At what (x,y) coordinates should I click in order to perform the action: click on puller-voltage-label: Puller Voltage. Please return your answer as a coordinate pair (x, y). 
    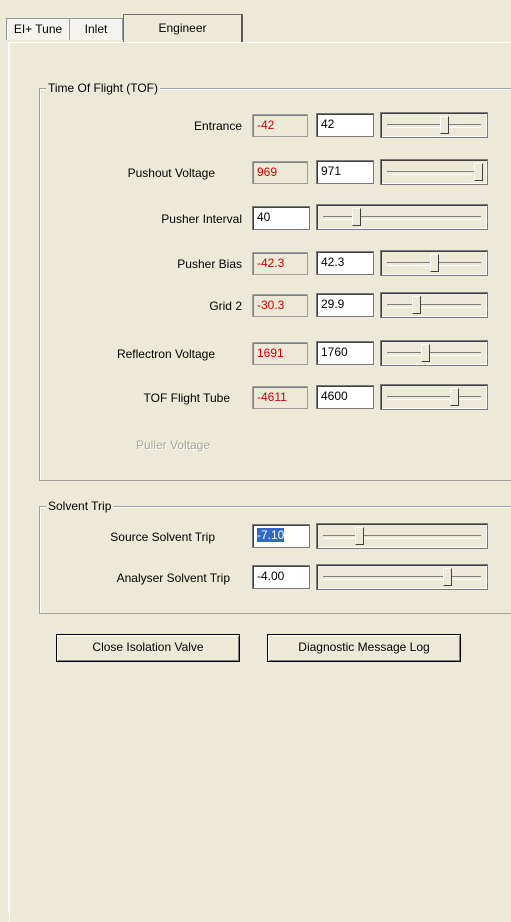
    Looking at the image, I should click on (172, 445).